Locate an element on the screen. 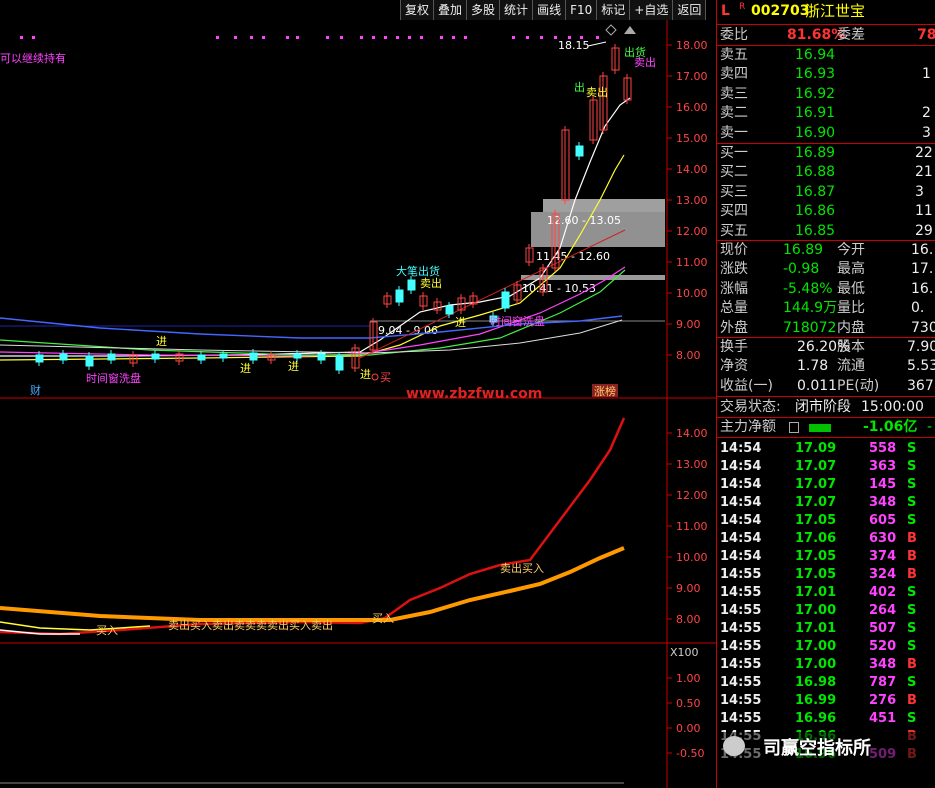 The width and height of the screenshot is (935, 788). stat-value: 7309 is located at coordinates (923, 327).